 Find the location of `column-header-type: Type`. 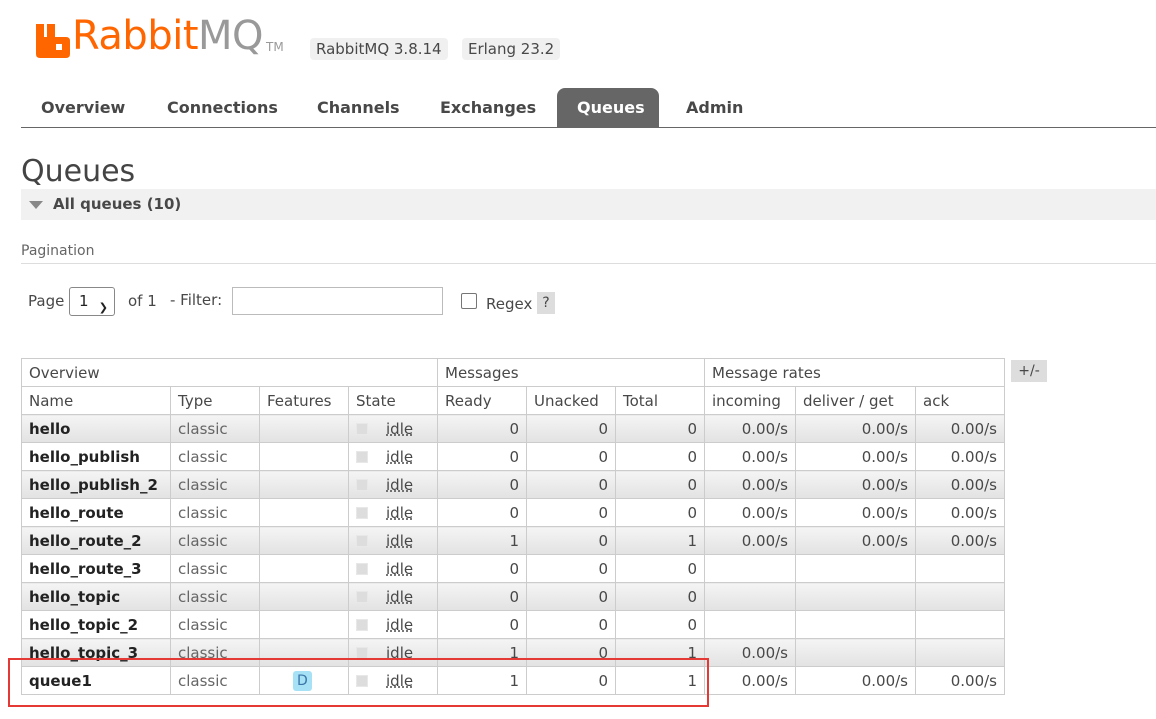

column-header-type: Type is located at coordinates (215, 400).